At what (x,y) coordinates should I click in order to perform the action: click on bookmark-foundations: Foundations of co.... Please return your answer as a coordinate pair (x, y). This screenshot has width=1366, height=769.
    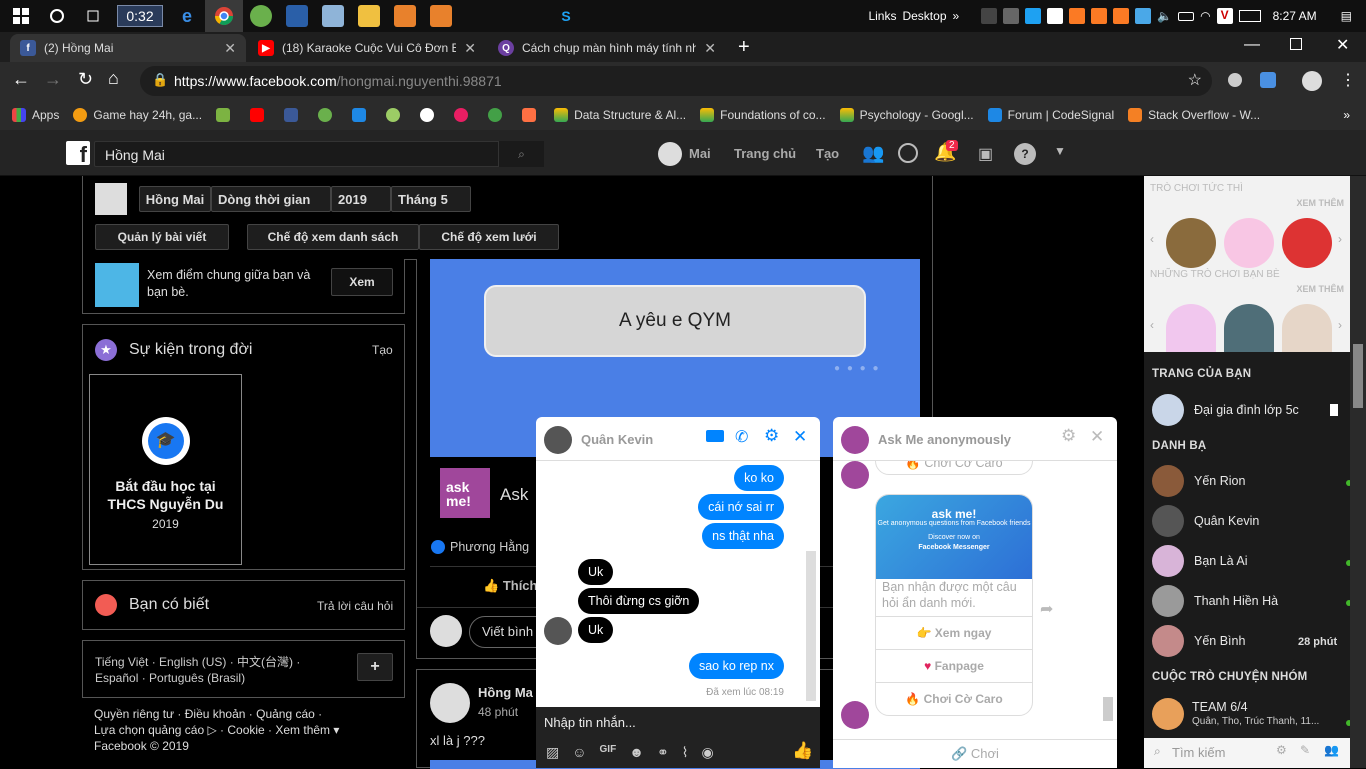
    Looking at the image, I should click on (763, 115).